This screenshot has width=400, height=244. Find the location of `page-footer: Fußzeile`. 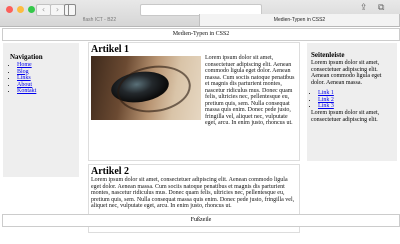

page-footer: Fußzeile is located at coordinates (201, 220).